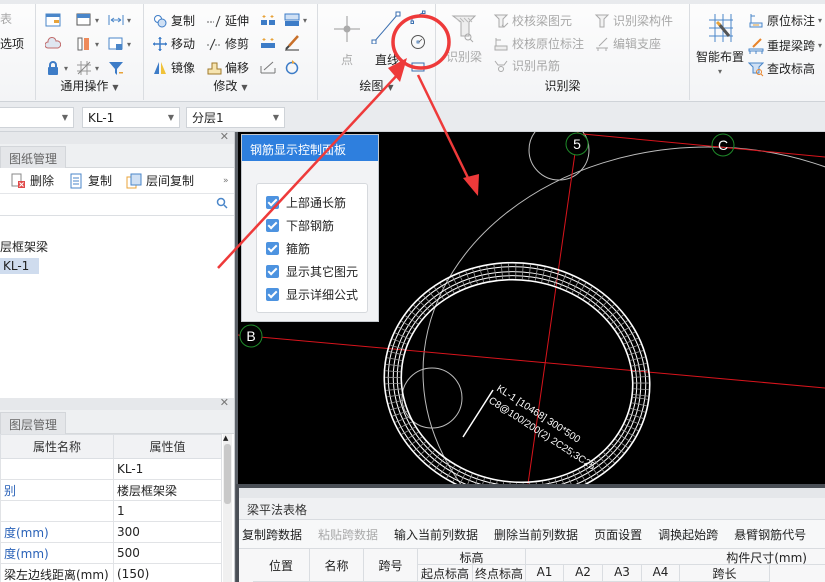 The height and width of the screenshot is (582, 825). Describe the element at coordinates (167, 469) in the screenshot. I see `property-value: KL-1` at that location.